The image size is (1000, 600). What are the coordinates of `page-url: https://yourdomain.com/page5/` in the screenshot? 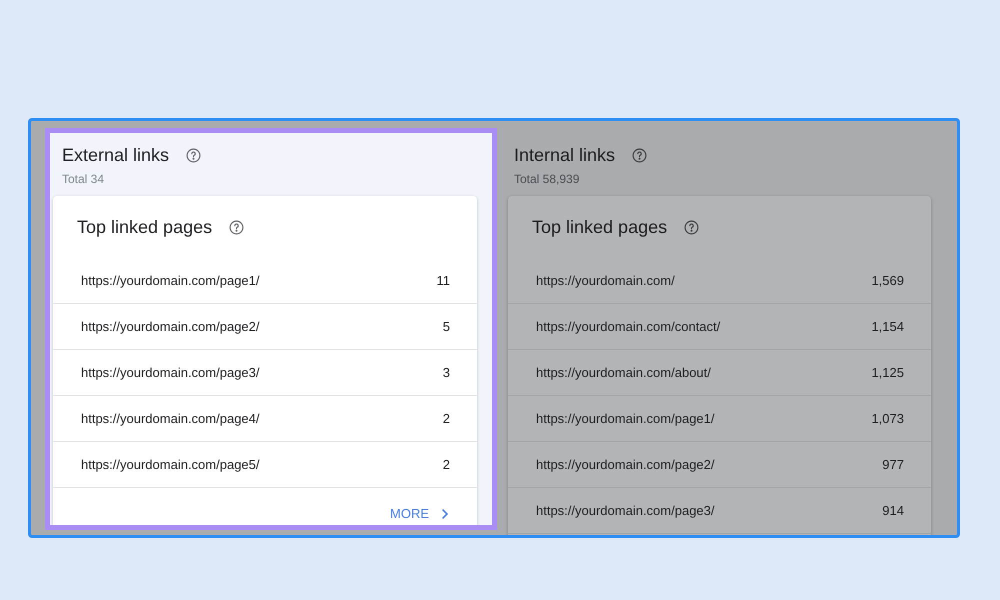 It's located at (170, 464).